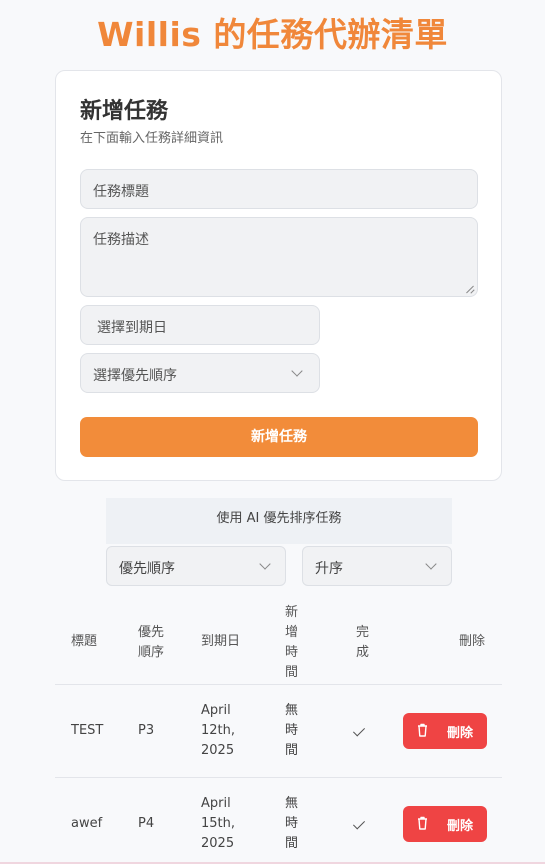 This screenshot has width=545, height=864. I want to click on column-header-due-date: 到期日, so click(221, 641).